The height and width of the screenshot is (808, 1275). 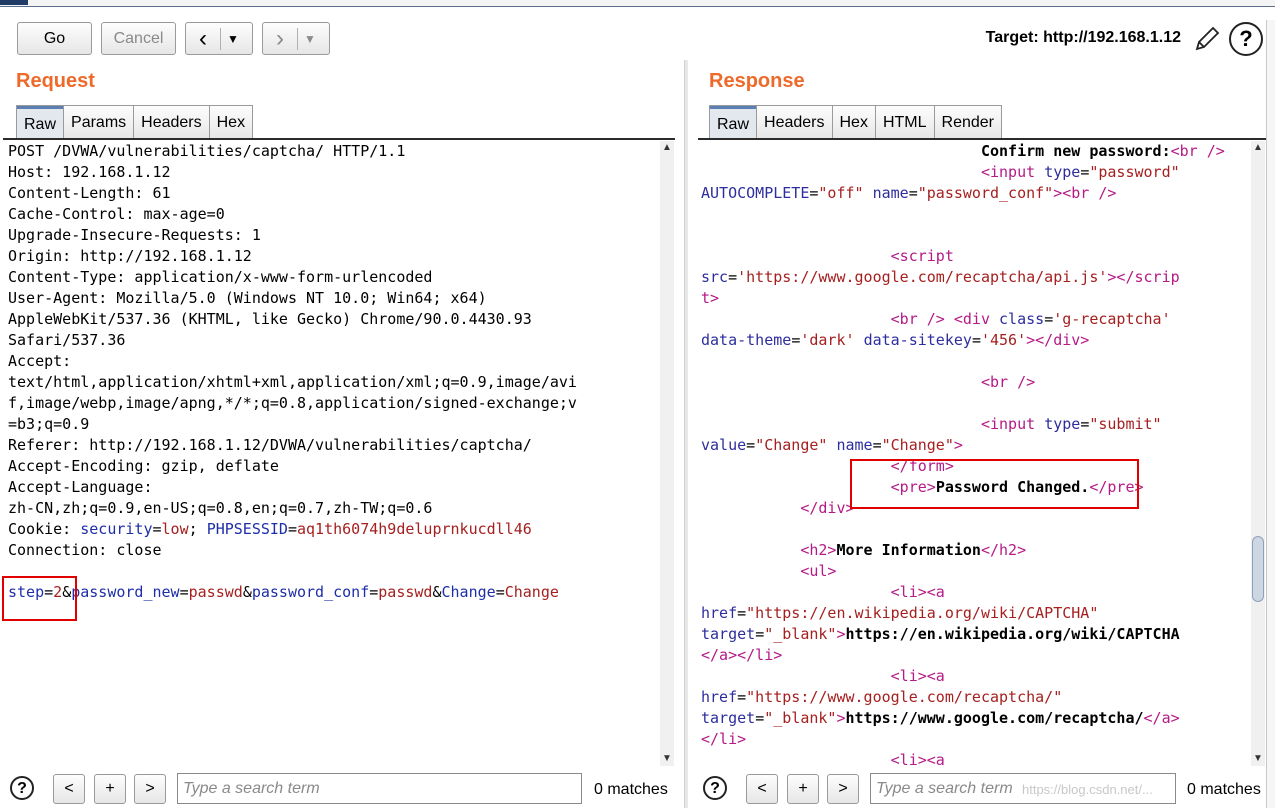 I want to click on request-search-prev-button: <, so click(x=69, y=789).